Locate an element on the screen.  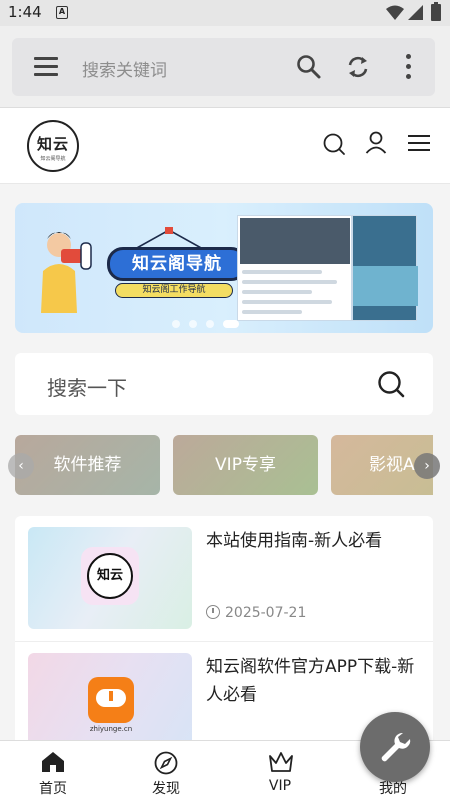
post-title: 知云阁软件官方APP下载-新人必看 is located at coordinates (313, 681).